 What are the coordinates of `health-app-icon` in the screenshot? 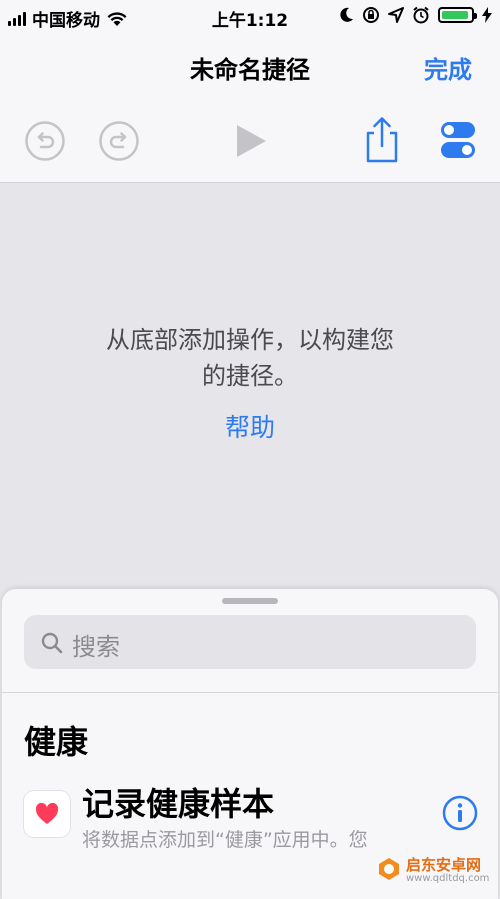 It's located at (47, 814).